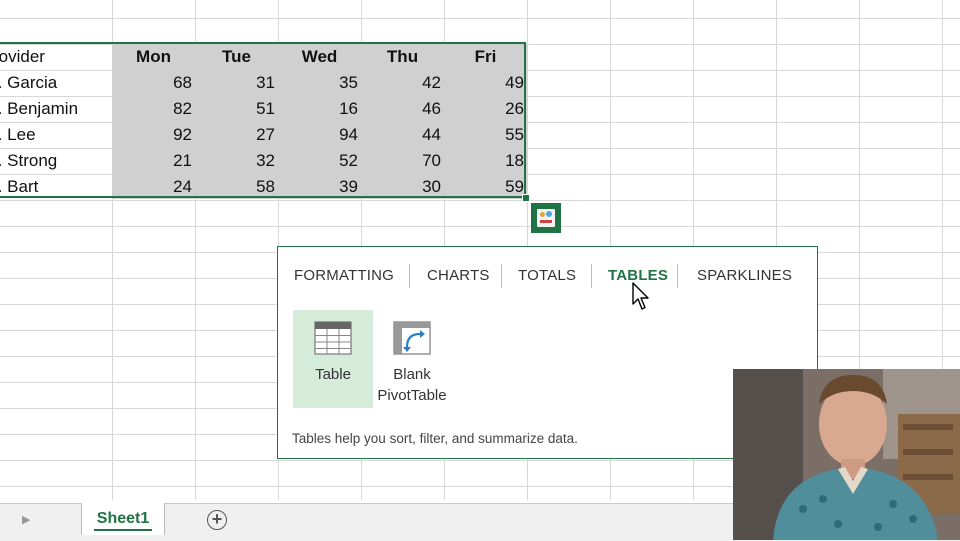  Describe the element at coordinates (26, 519) in the screenshot. I see `scroll-right-icon: ▶` at that location.